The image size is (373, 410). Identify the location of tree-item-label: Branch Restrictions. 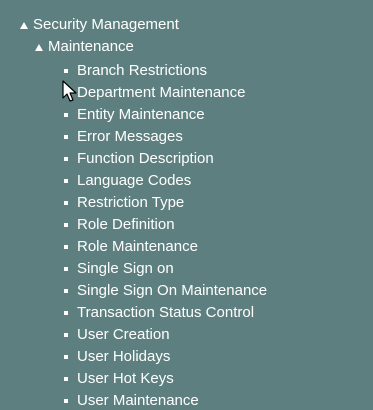
(142, 71).